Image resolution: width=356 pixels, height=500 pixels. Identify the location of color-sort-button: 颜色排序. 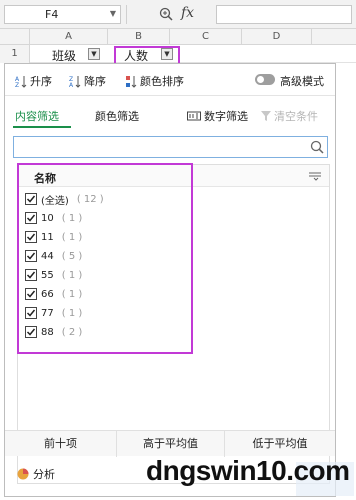
(154, 81).